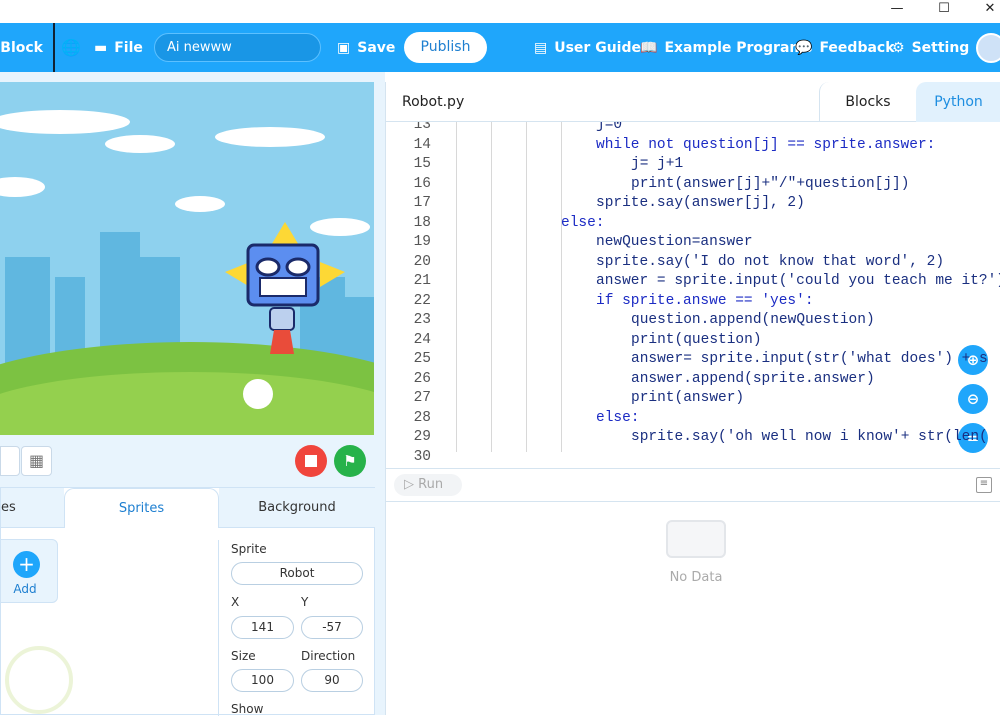 This screenshot has height=716, width=1000. What do you see at coordinates (332, 680) in the screenshot?
I see `direction-input: 90` at bounding box center [332, 680].